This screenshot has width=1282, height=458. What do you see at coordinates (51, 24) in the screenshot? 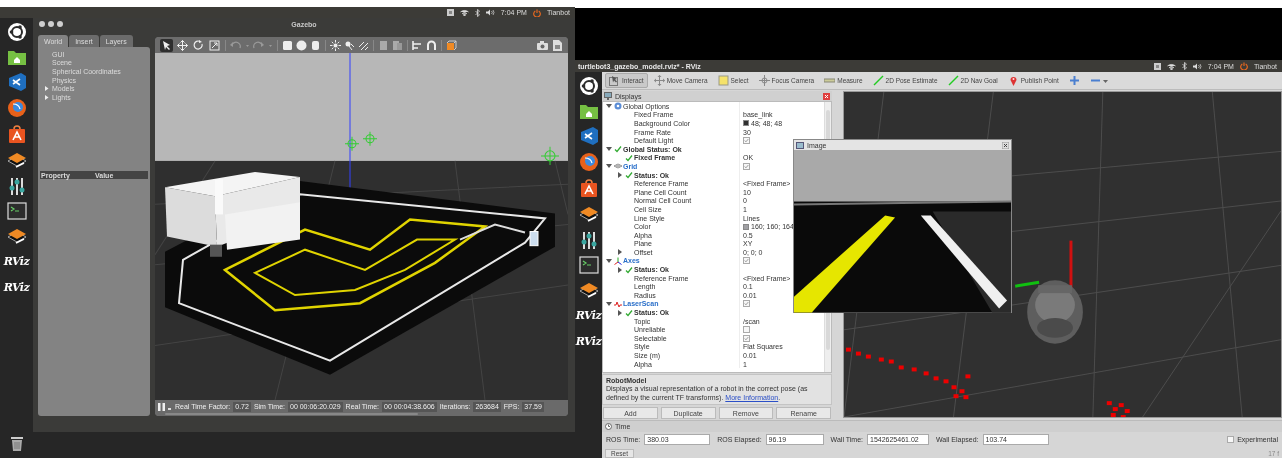
I see `minimize-button` at bounding box center [51, 24].